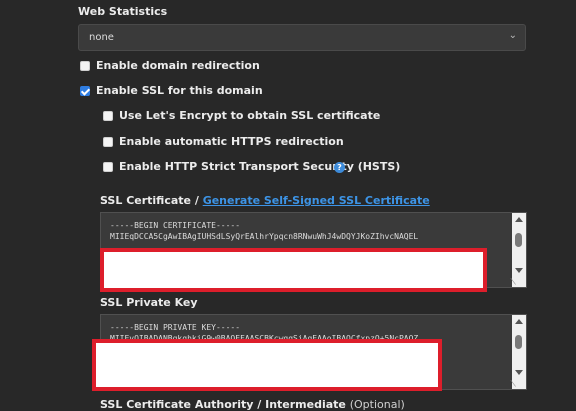 This screenshot has height=411, width=576. Describe the element at coordinates (339, 167) in the screenshot. I see `help-icon: ?` at that location.